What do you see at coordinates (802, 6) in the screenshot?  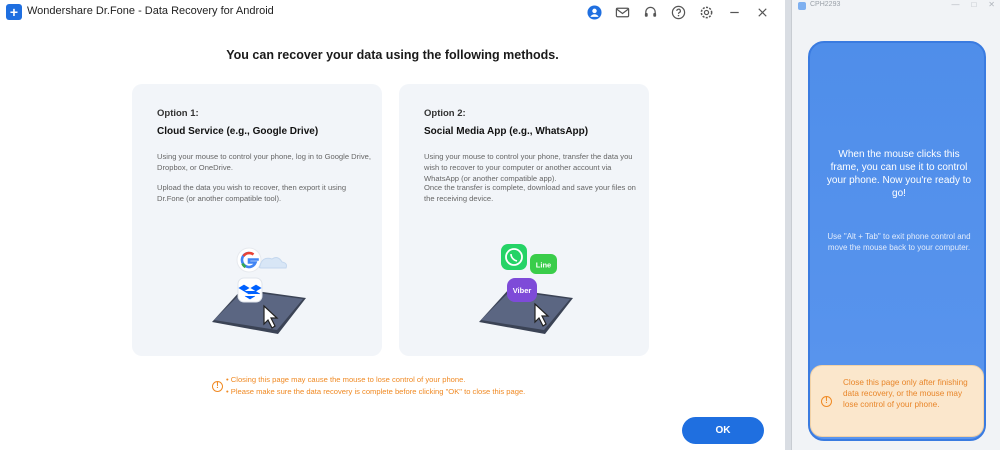 I see `phone-window-icon` at bounding box center [802, 6].